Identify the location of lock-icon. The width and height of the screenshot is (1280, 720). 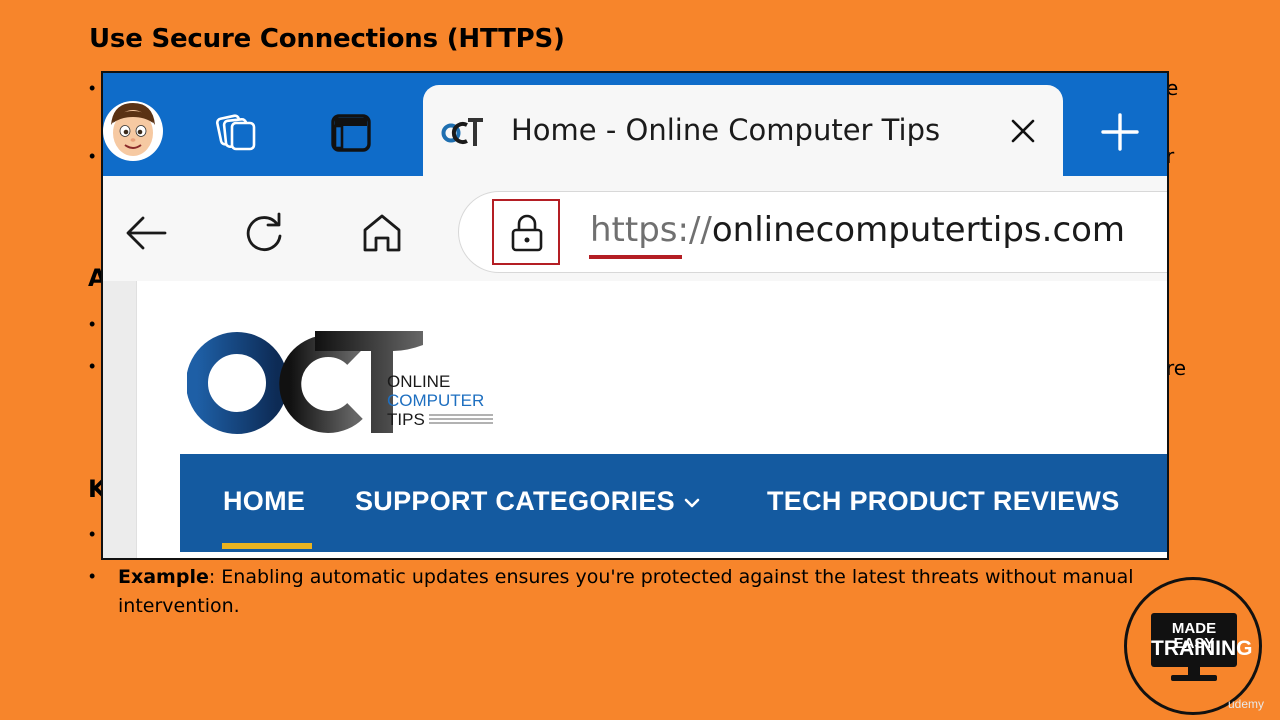
(527, 233).